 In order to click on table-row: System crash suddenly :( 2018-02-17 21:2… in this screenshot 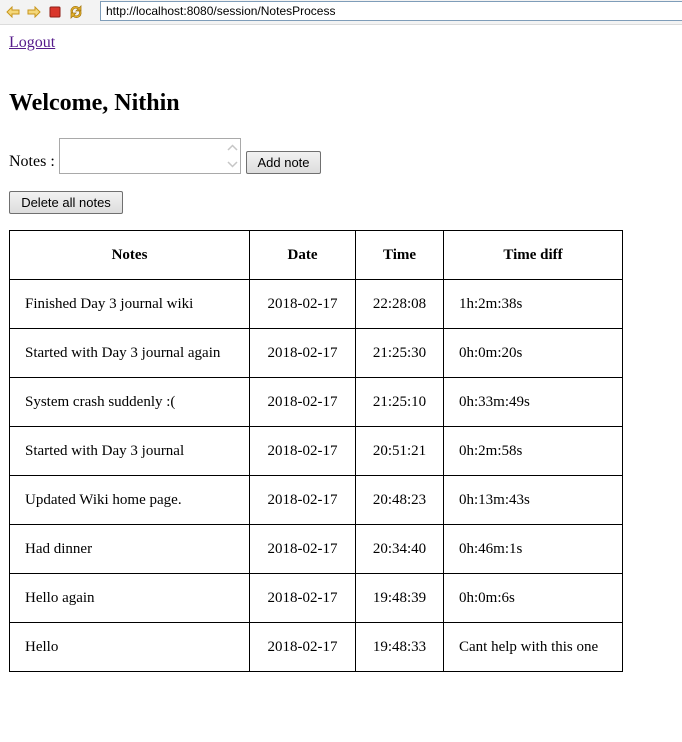, I will do `click(316, 402)`.